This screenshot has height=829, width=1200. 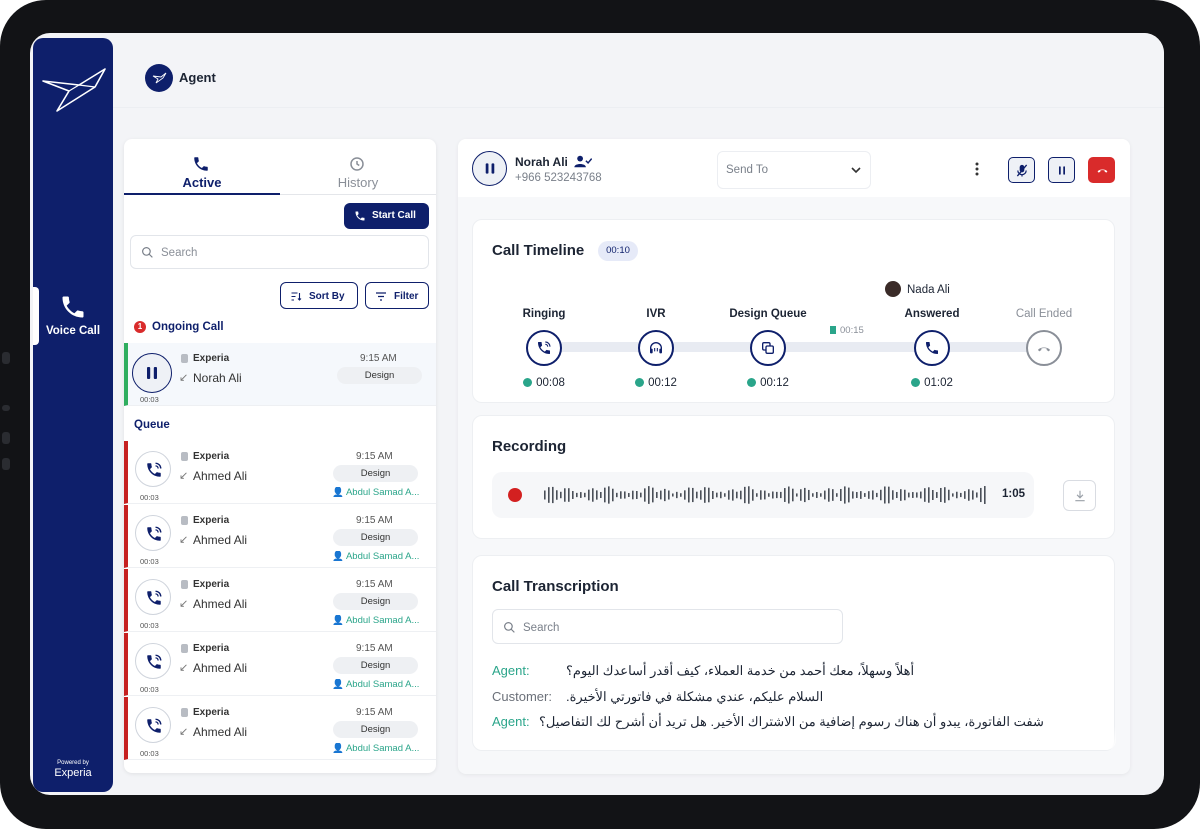 What do you see at coordinates (386, 216) in the screenshot?
I see `start-call-button: Start Call` at bounding box center [386, 216].